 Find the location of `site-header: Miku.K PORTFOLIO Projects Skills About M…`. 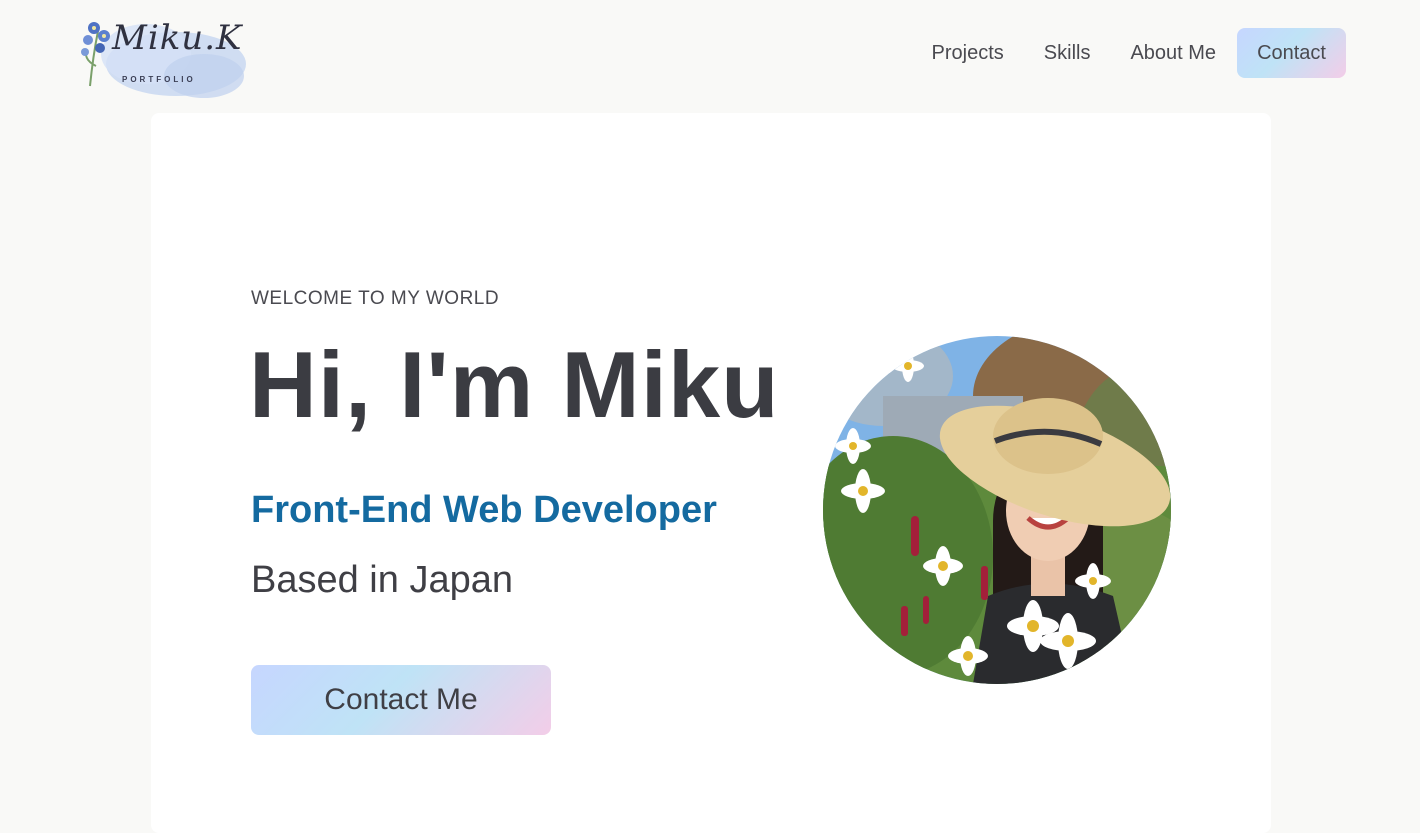

site-header: Miku.K PORTFOLIO Projects Skills About M… is located at coordinates (710, 55).